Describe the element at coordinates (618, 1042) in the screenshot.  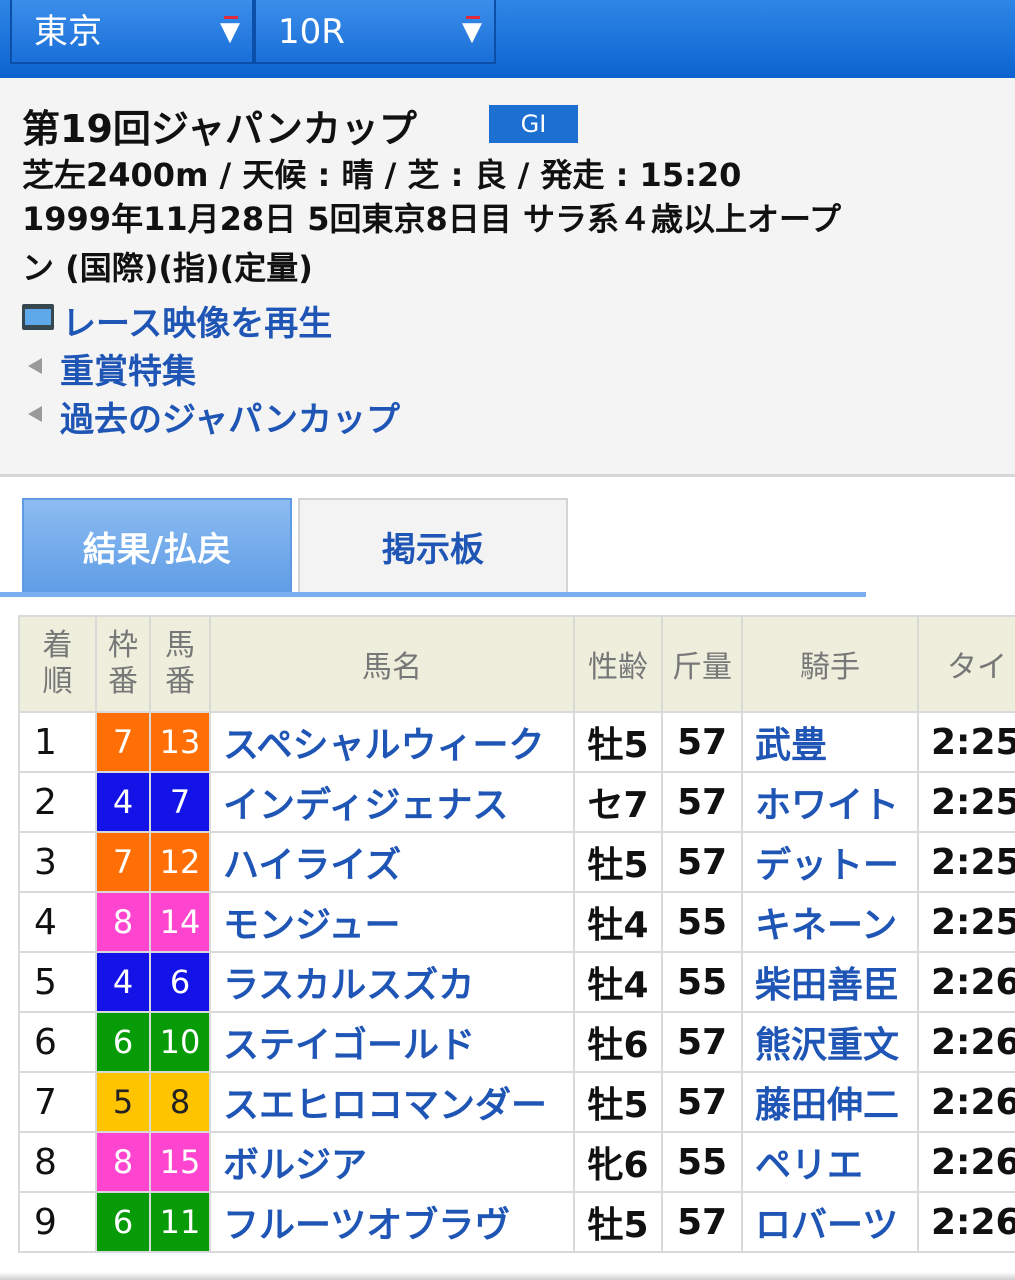
I see `sex-age: 牡6` at that location.